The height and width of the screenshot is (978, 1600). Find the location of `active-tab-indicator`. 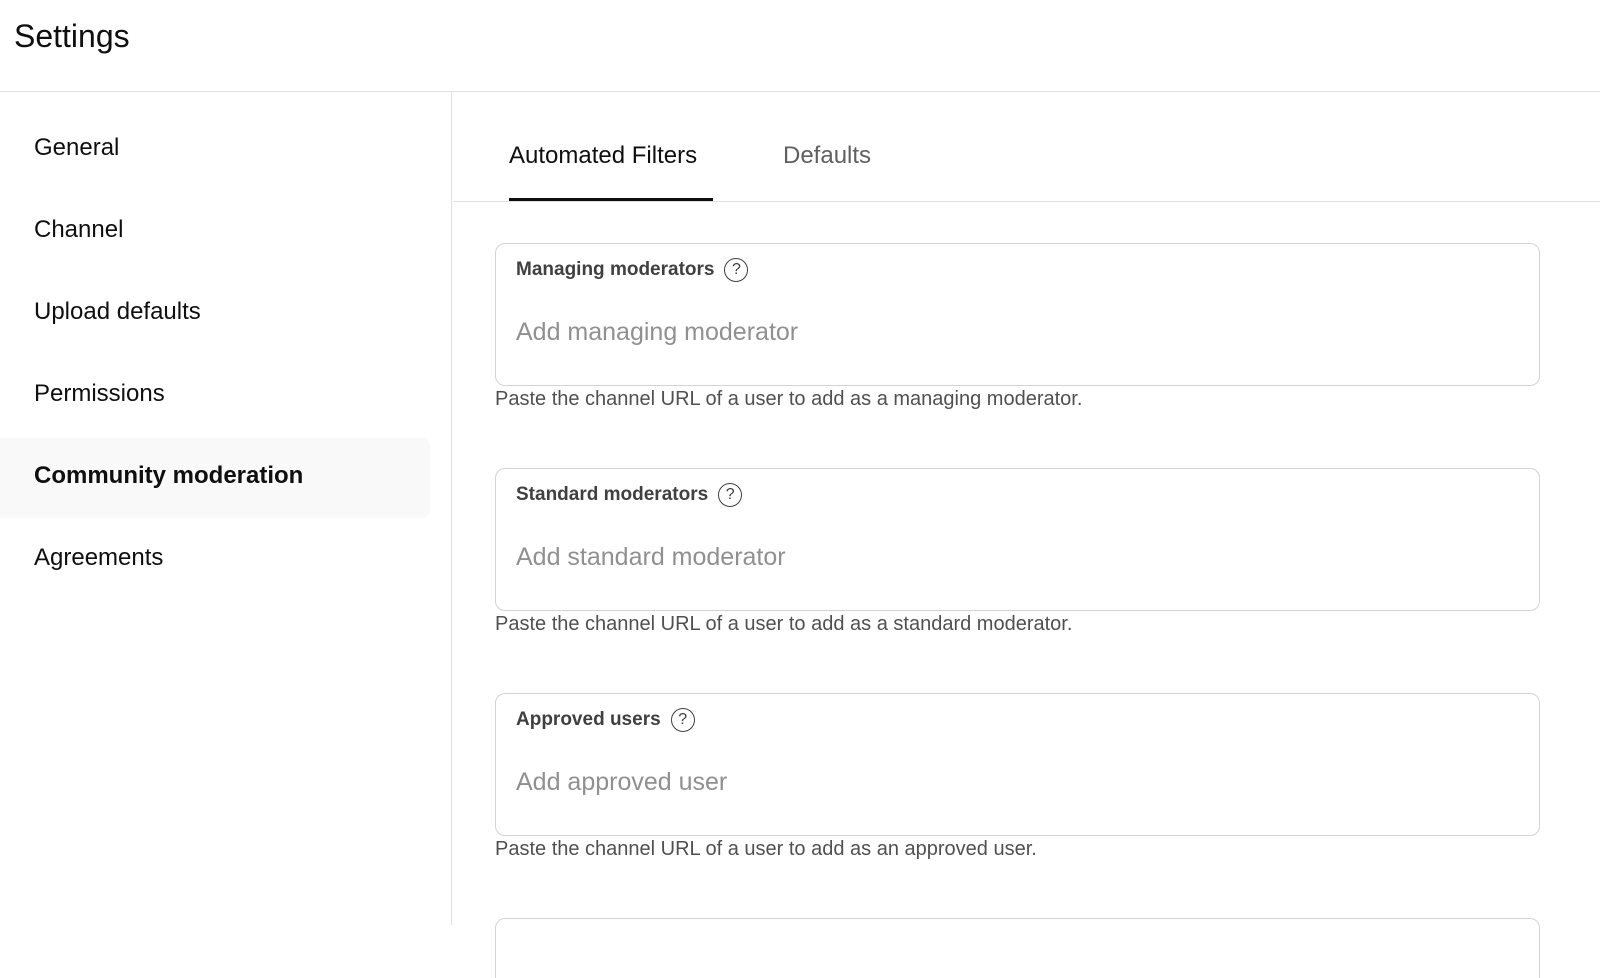

active-tab-indicator is located at coordinates (611, 199).